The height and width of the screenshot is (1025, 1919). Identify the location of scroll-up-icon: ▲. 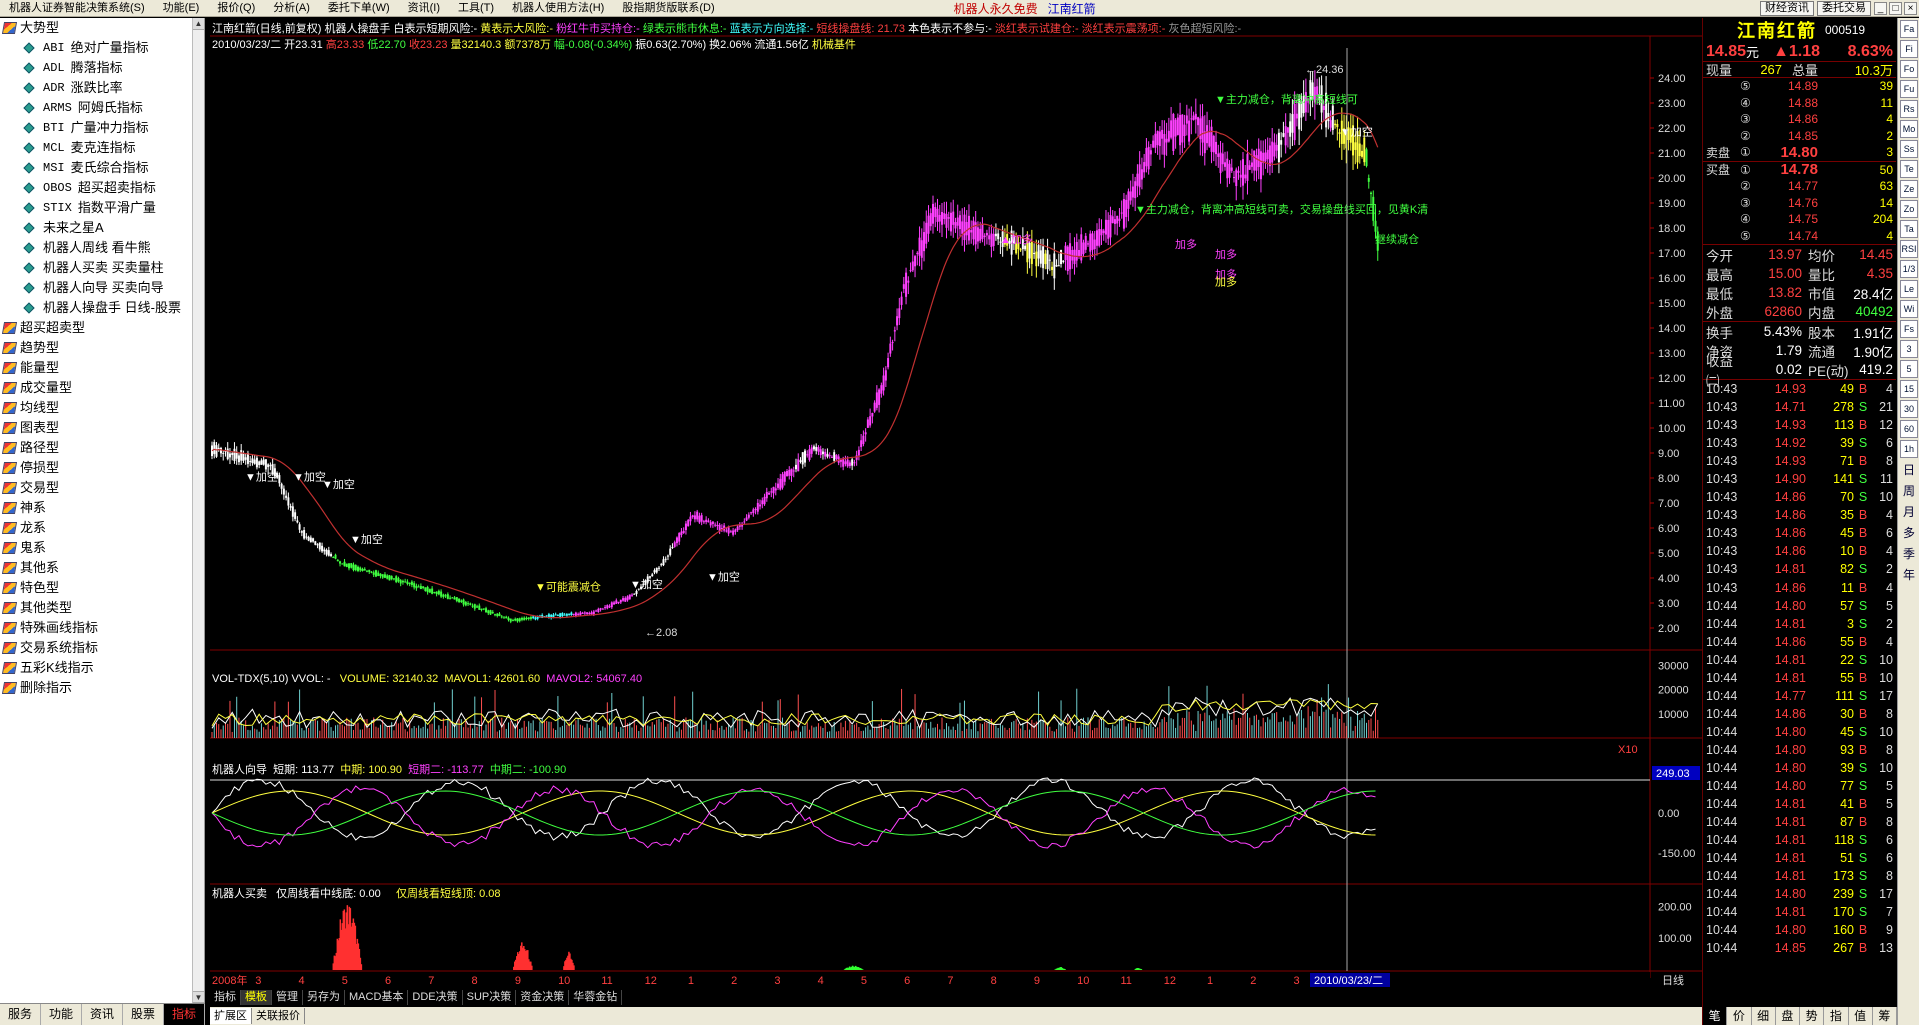
(198, 24).